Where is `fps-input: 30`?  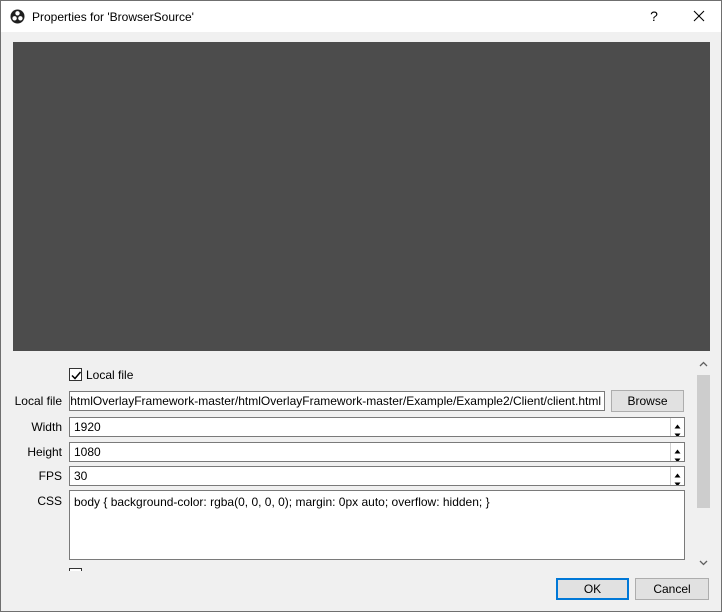
fps-input: 30 is located at coordinates (377, 476).